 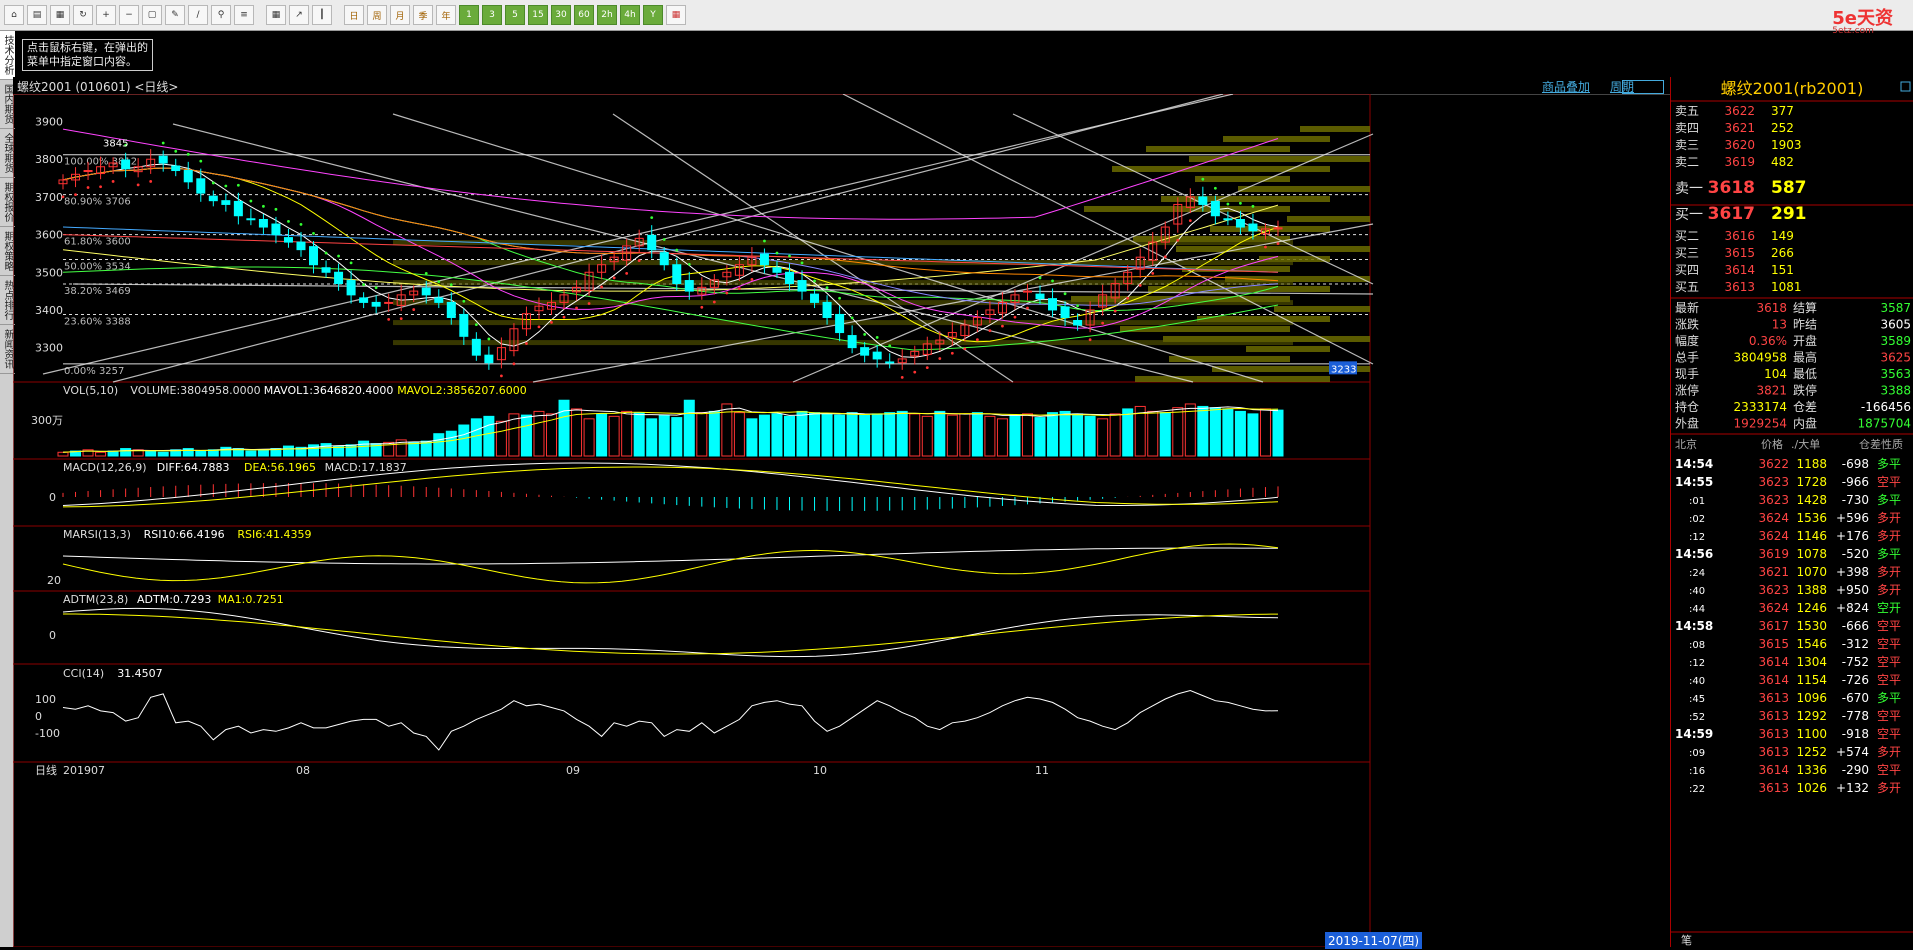 I want to click on tick-time: :22, so click(x=1697, y=789).